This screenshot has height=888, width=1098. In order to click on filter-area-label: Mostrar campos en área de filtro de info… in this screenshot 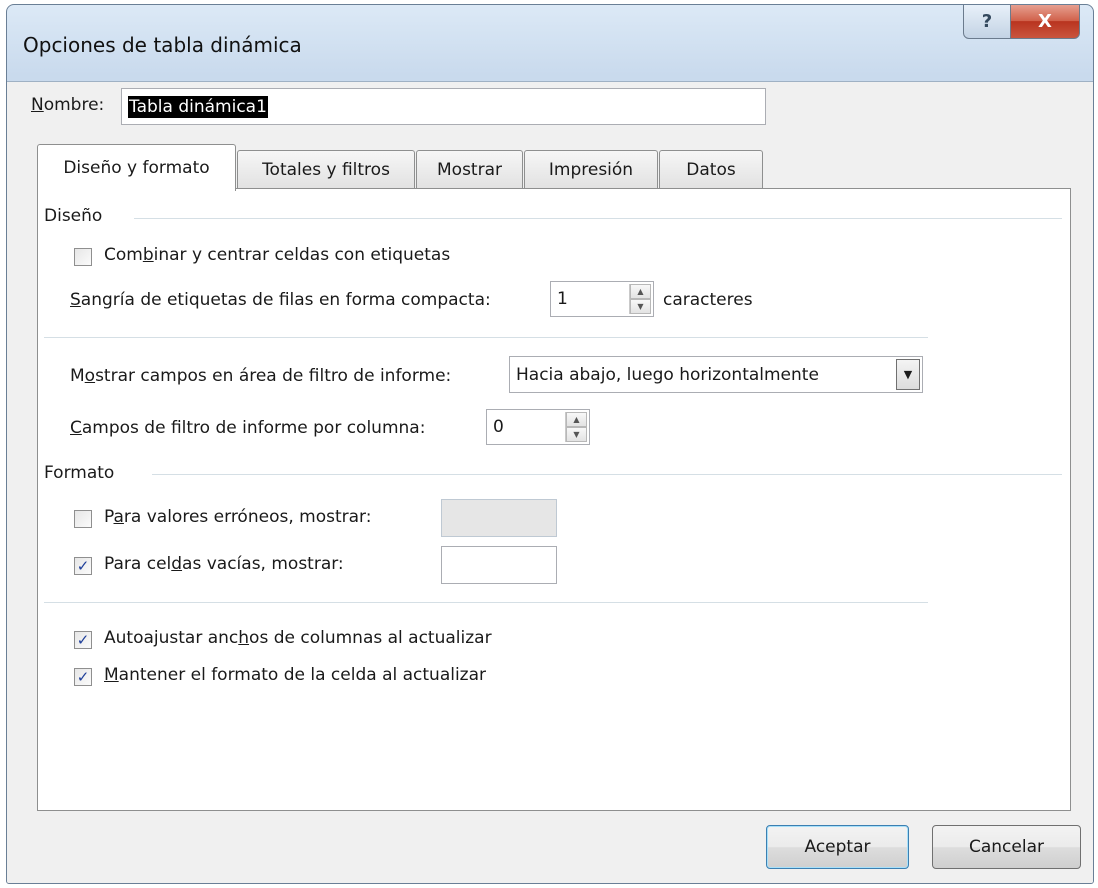, I will do `click(261, 376)`.